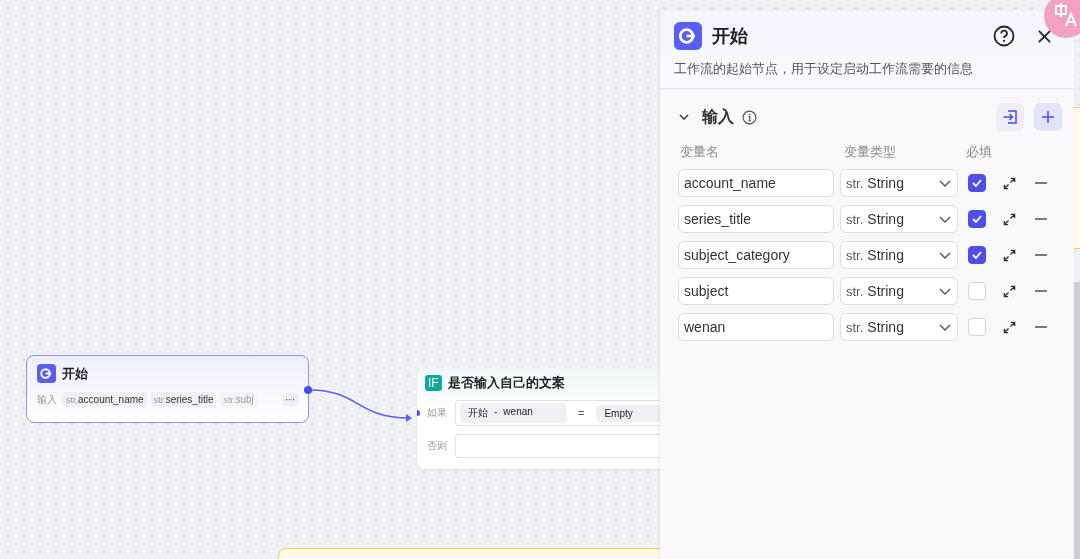 The height and width of the screenshot is (559, 1080). I want to click on more-button: ···, so click(290, 399).